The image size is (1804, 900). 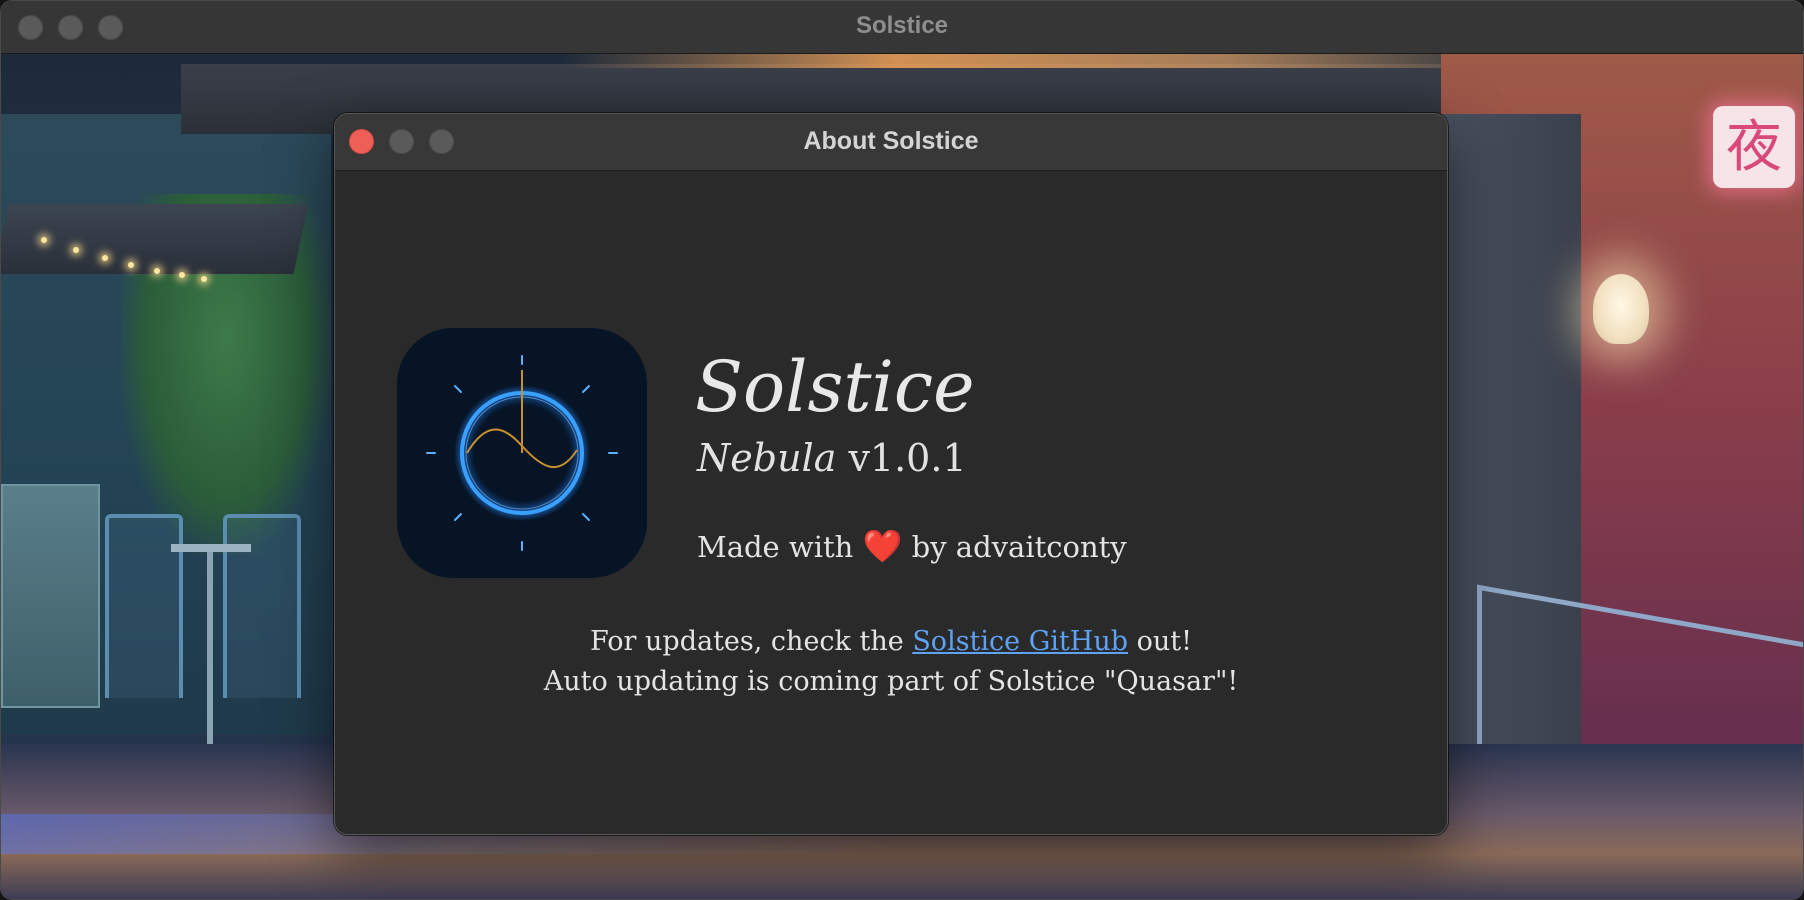 I want to click on credit-line: Made with ❤️ by advaitconty, so click(x=912, y=546).